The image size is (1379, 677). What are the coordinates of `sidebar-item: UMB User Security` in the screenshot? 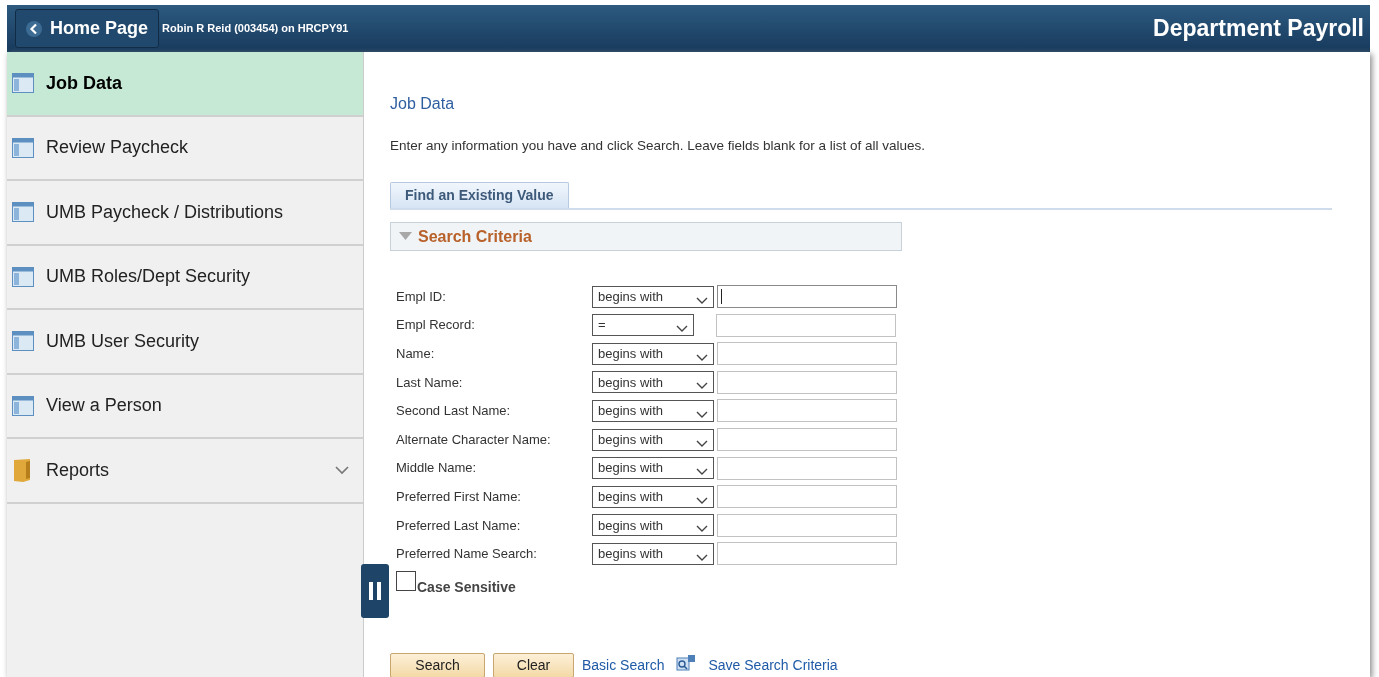 It's located at (185, 342).